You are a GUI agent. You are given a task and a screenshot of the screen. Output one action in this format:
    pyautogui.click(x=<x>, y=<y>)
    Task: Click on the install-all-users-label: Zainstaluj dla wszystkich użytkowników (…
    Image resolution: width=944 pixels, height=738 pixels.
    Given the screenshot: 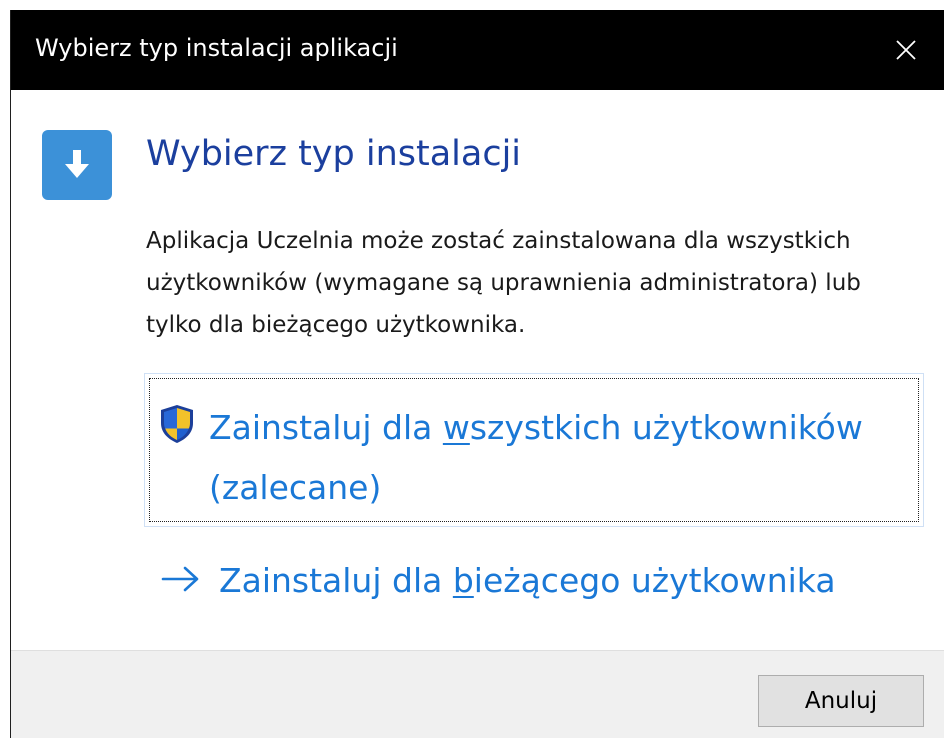 What is the action you would take?
    pyautogui.click(x=536, y=457)
    